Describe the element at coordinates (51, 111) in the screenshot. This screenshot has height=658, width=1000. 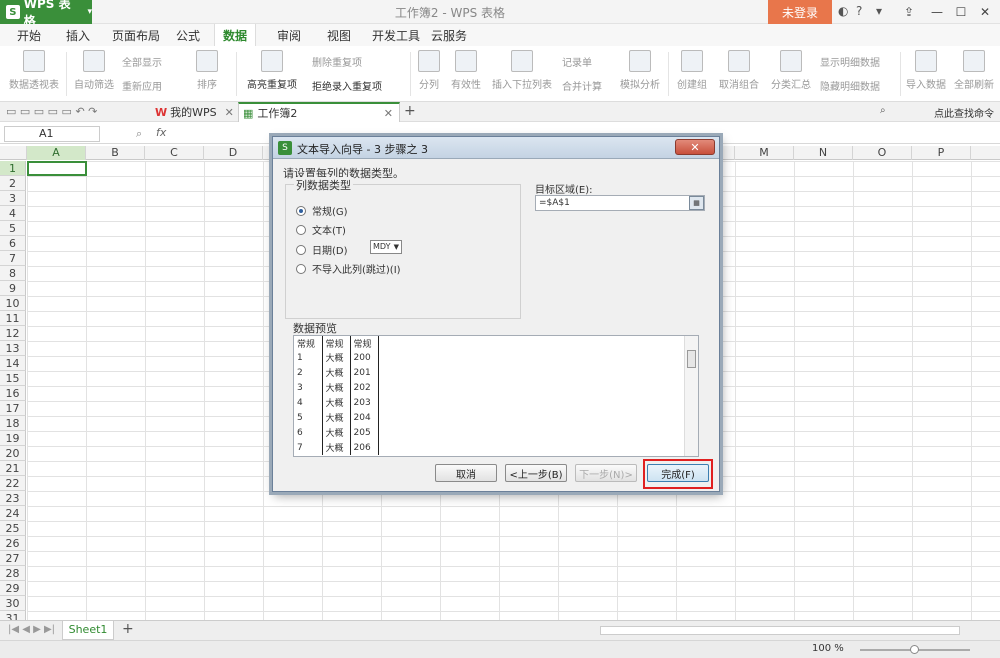
I see `quick-access-icons: ▭ ▭ ▭ ▭ ▭ ↶ ↷` at that location.